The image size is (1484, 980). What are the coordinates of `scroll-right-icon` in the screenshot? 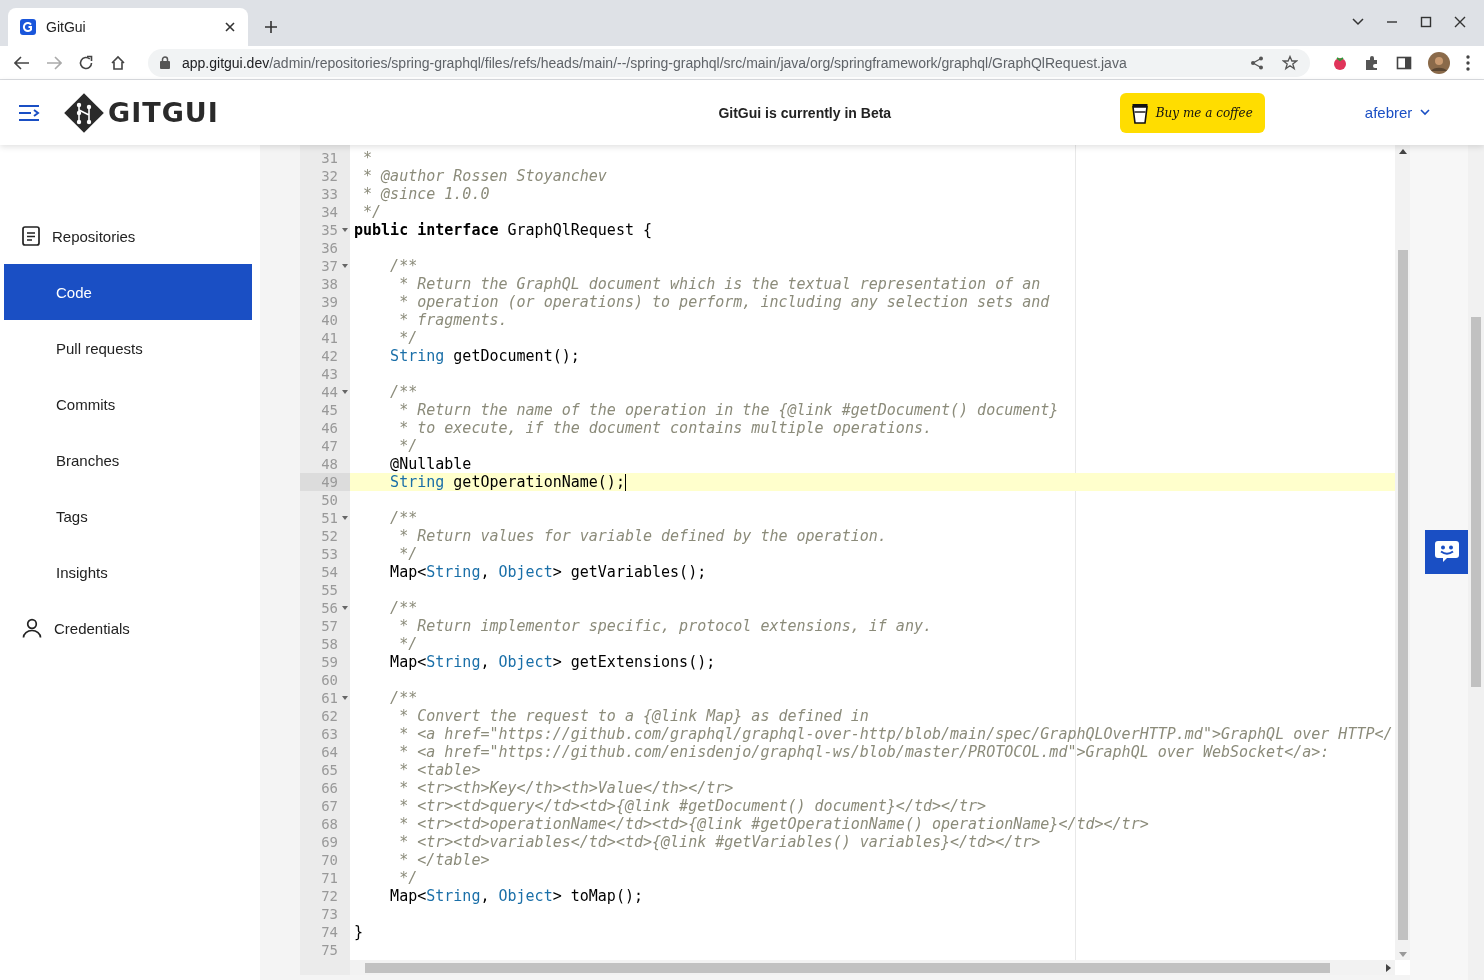 It's located at (1388, 968).